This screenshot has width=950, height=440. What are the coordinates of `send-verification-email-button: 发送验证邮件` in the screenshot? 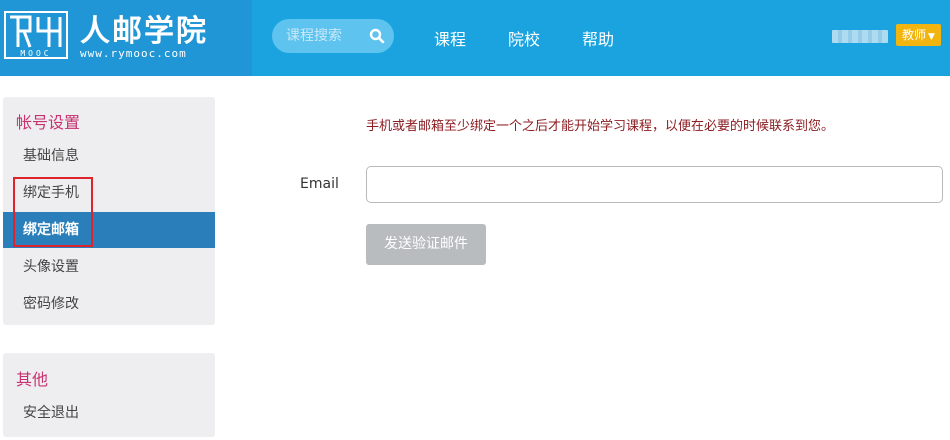 It's located at (426, 244).